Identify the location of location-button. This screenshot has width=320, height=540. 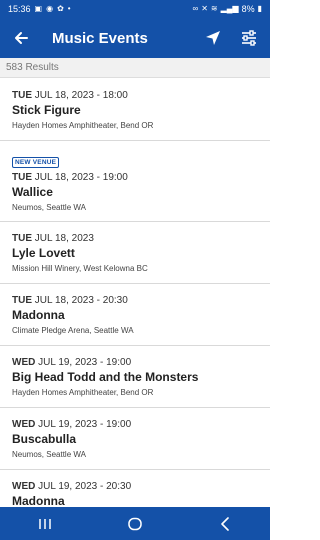
(213, 38).